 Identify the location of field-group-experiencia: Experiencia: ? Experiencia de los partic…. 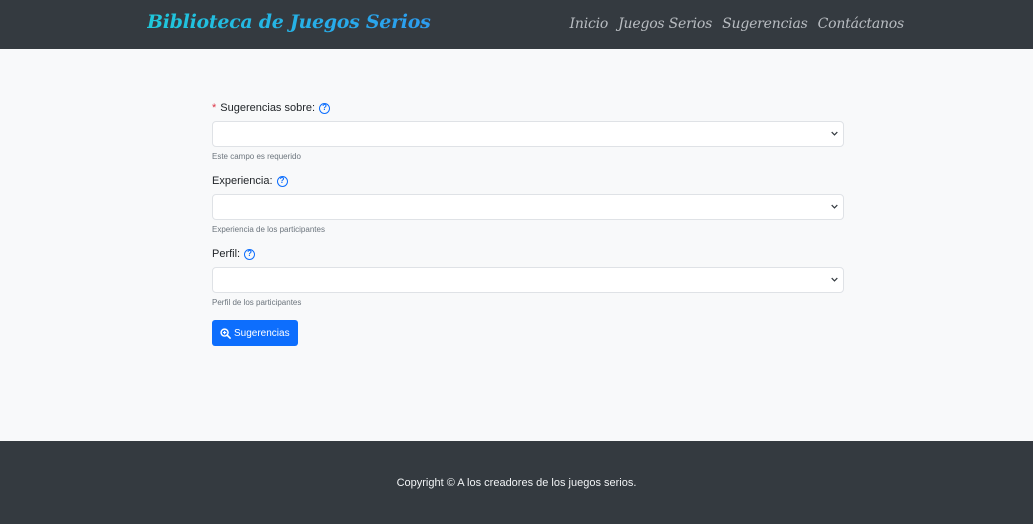
(528, 204).